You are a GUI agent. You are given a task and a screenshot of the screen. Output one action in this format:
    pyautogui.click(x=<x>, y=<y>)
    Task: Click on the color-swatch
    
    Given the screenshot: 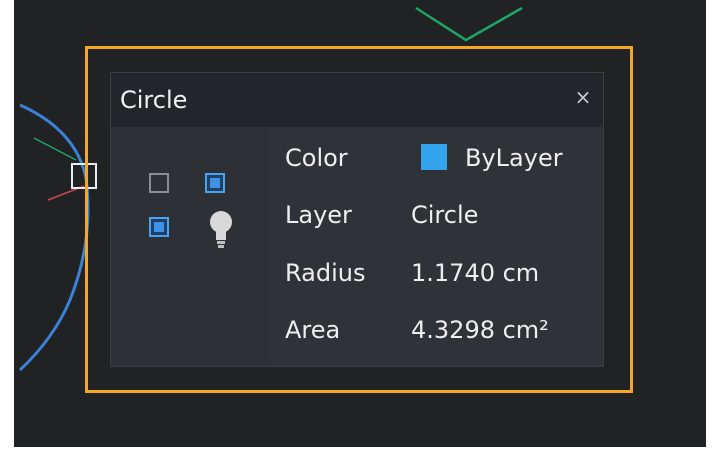 What is the action you would take?
    pyautogui.click(x=434, y=157)
    